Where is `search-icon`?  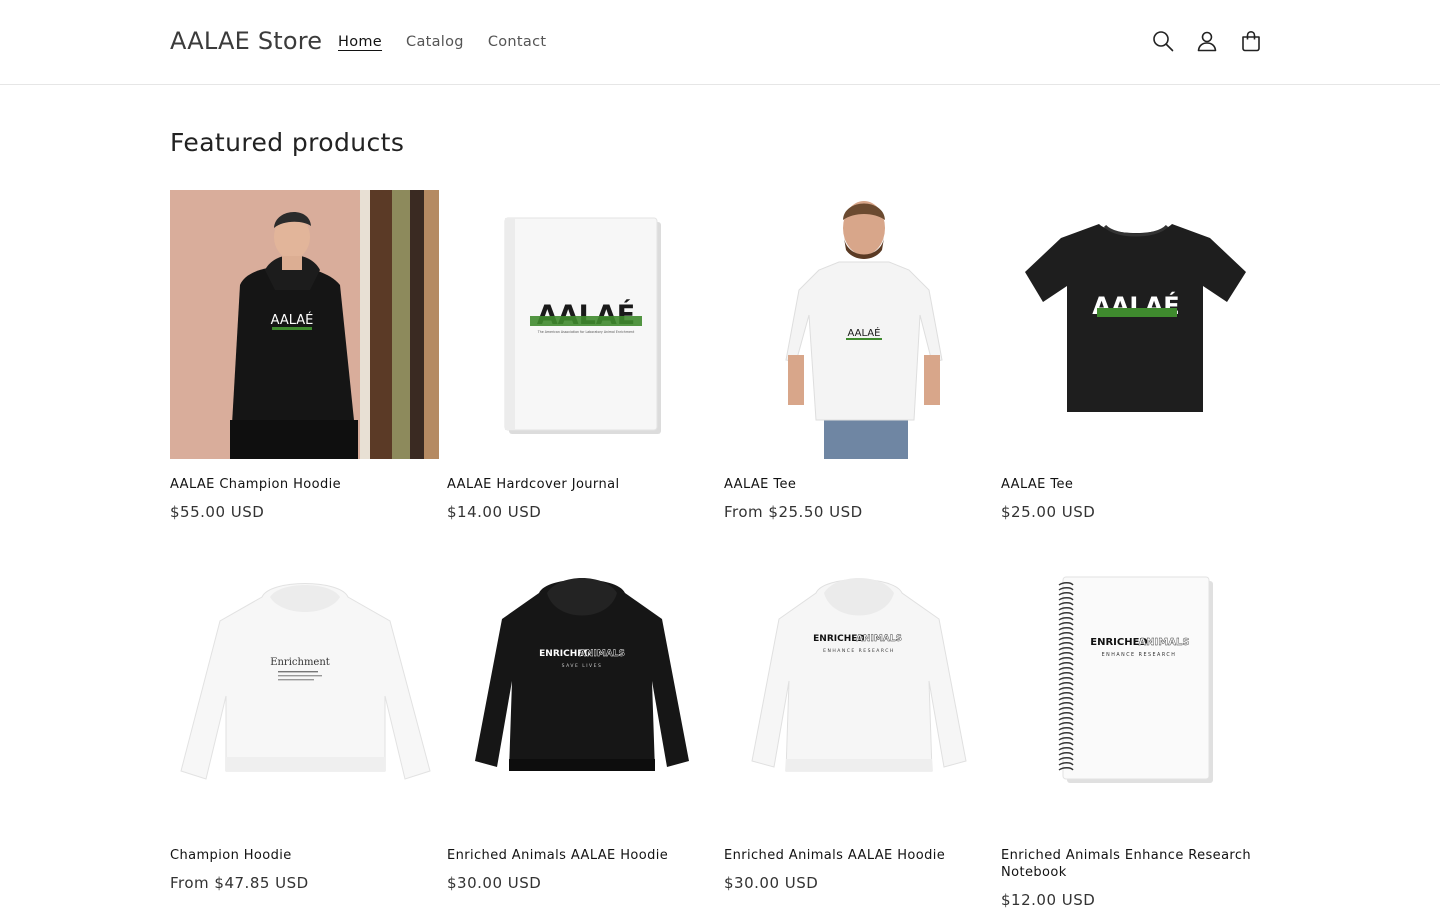
search-icon is located at coordinates (1163, 41).